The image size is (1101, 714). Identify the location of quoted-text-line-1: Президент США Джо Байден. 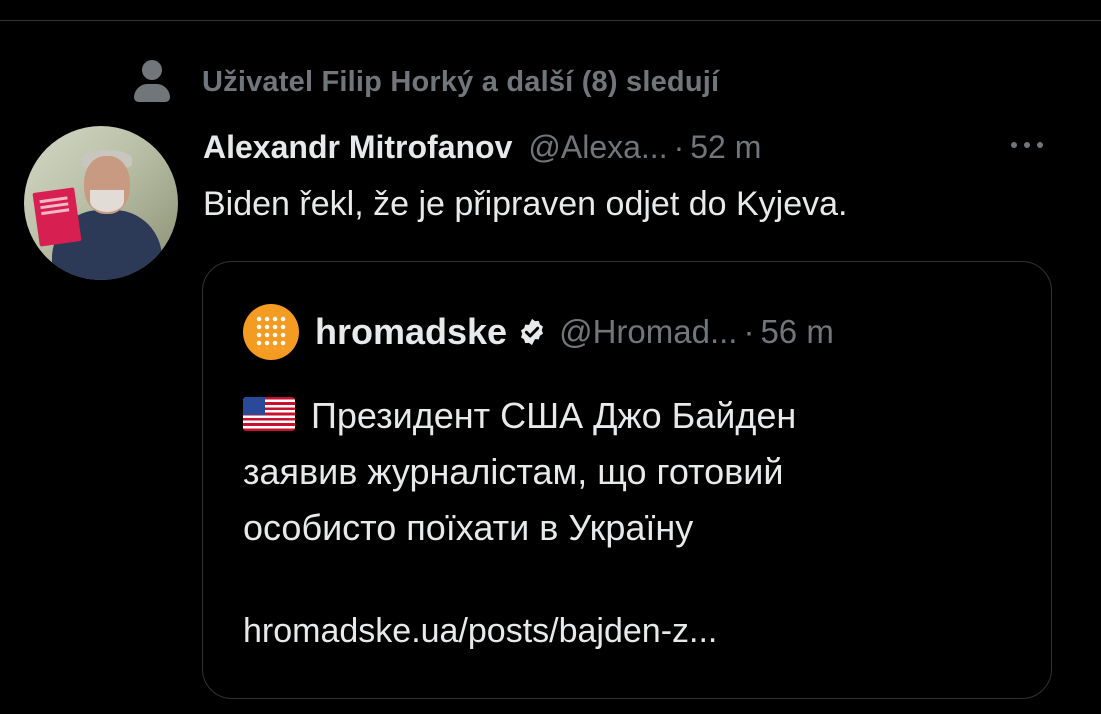
(554, 415).